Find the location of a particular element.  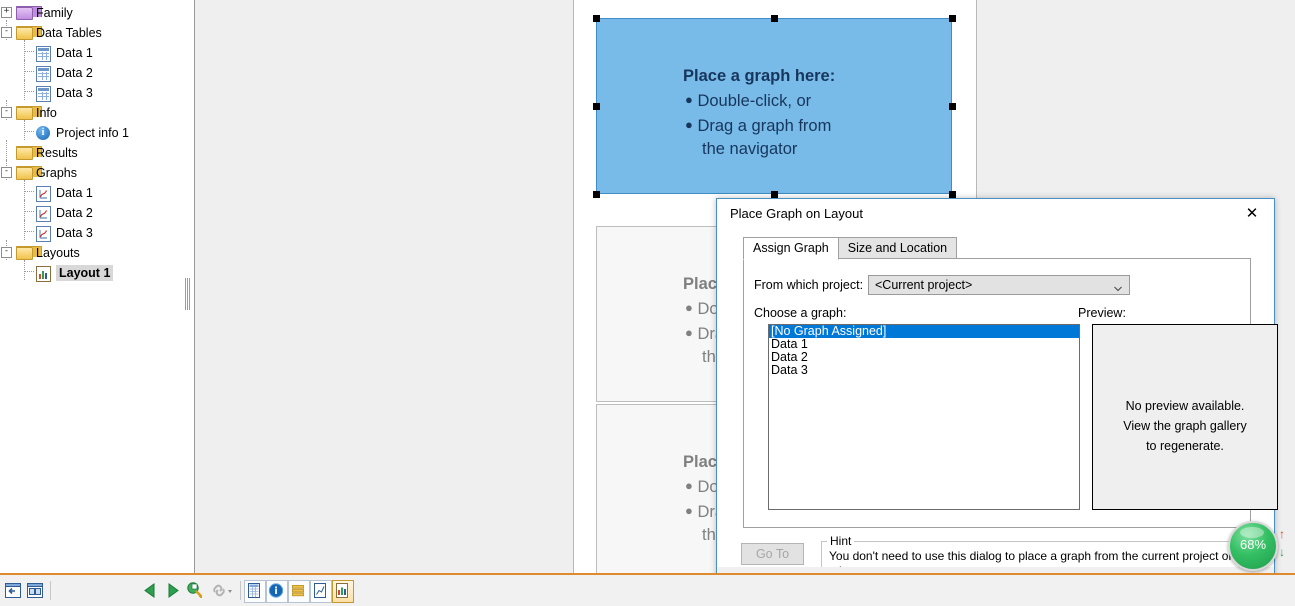

graph-list-item: [No Graph Assigned] is located at coordinates (924, 331).